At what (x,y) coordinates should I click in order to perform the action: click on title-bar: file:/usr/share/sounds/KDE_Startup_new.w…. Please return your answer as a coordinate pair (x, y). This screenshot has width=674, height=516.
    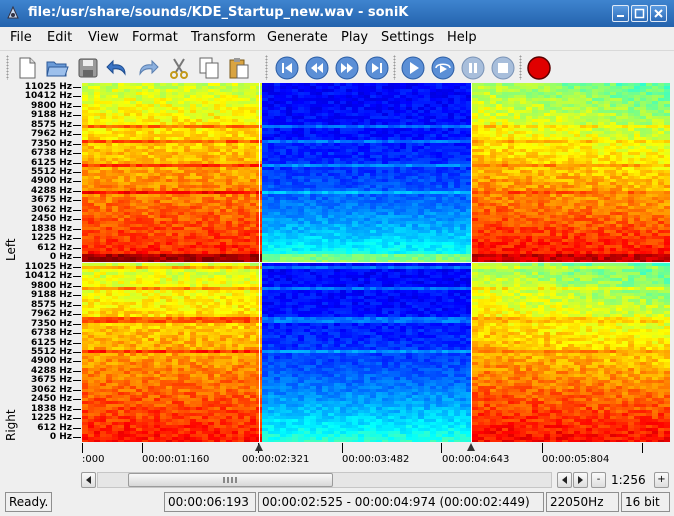
    Looking at the image, I should click on (337, 13).